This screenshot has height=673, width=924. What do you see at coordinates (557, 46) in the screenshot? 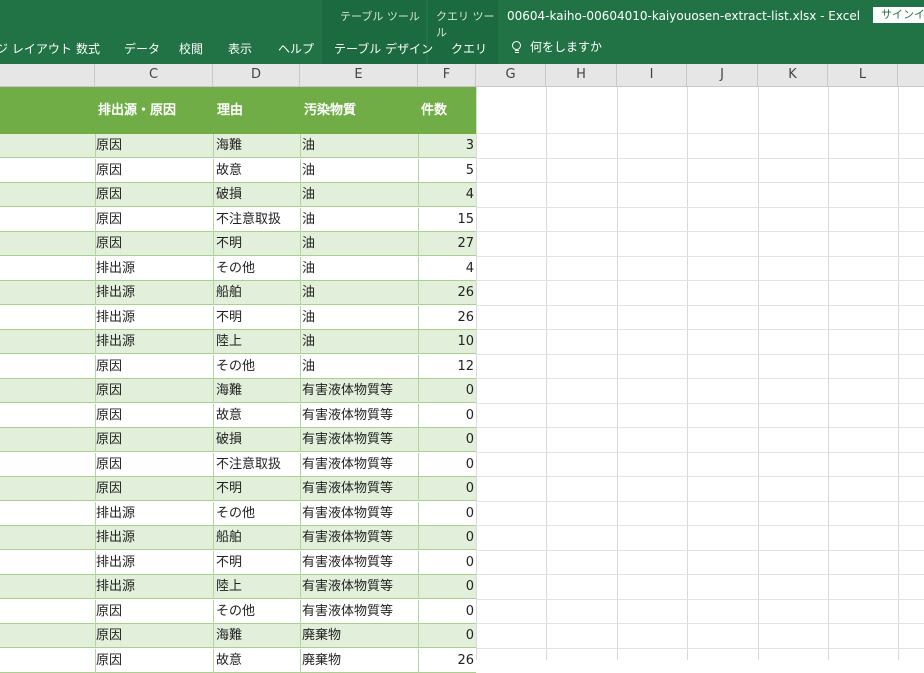
I see `tell-me-box: 何をしますか` at bounding box center [557, 46].